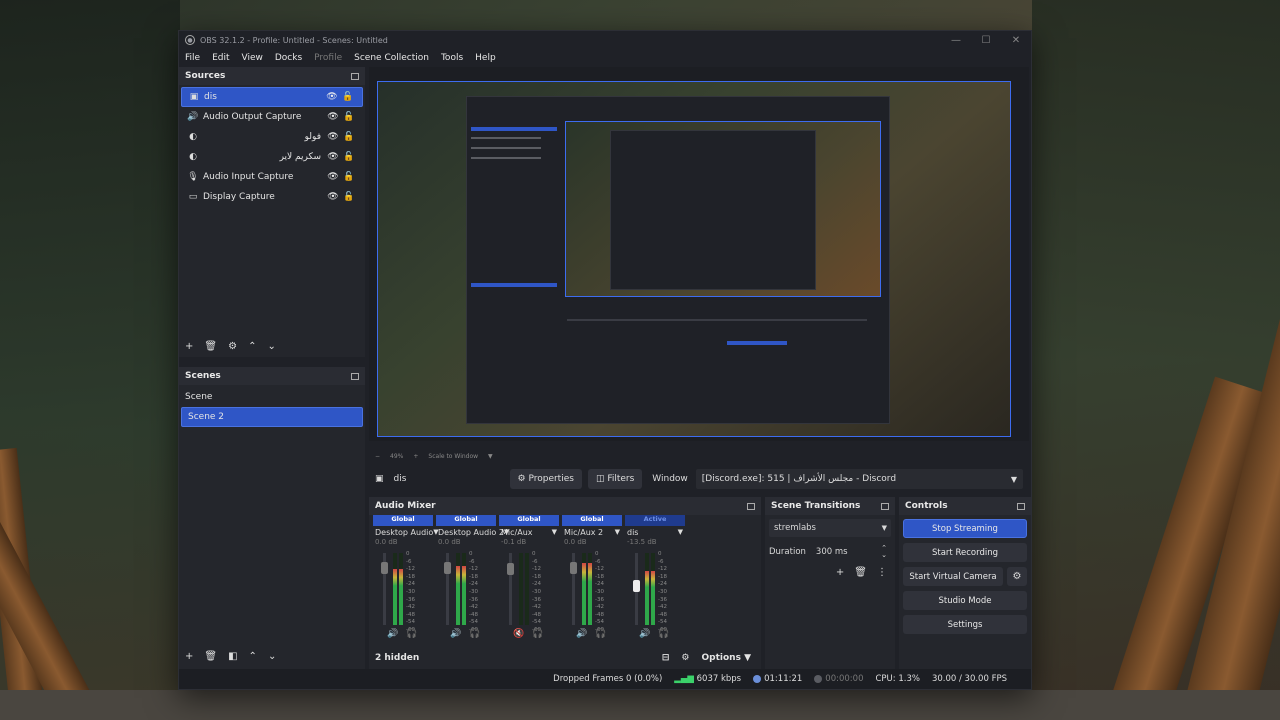 The height and width of the screenshot is (720, 1280). What do you see at coordinates (787, 552) in the screenshot?
I see `duration-label: Duration` at bounding box center [787, 552].